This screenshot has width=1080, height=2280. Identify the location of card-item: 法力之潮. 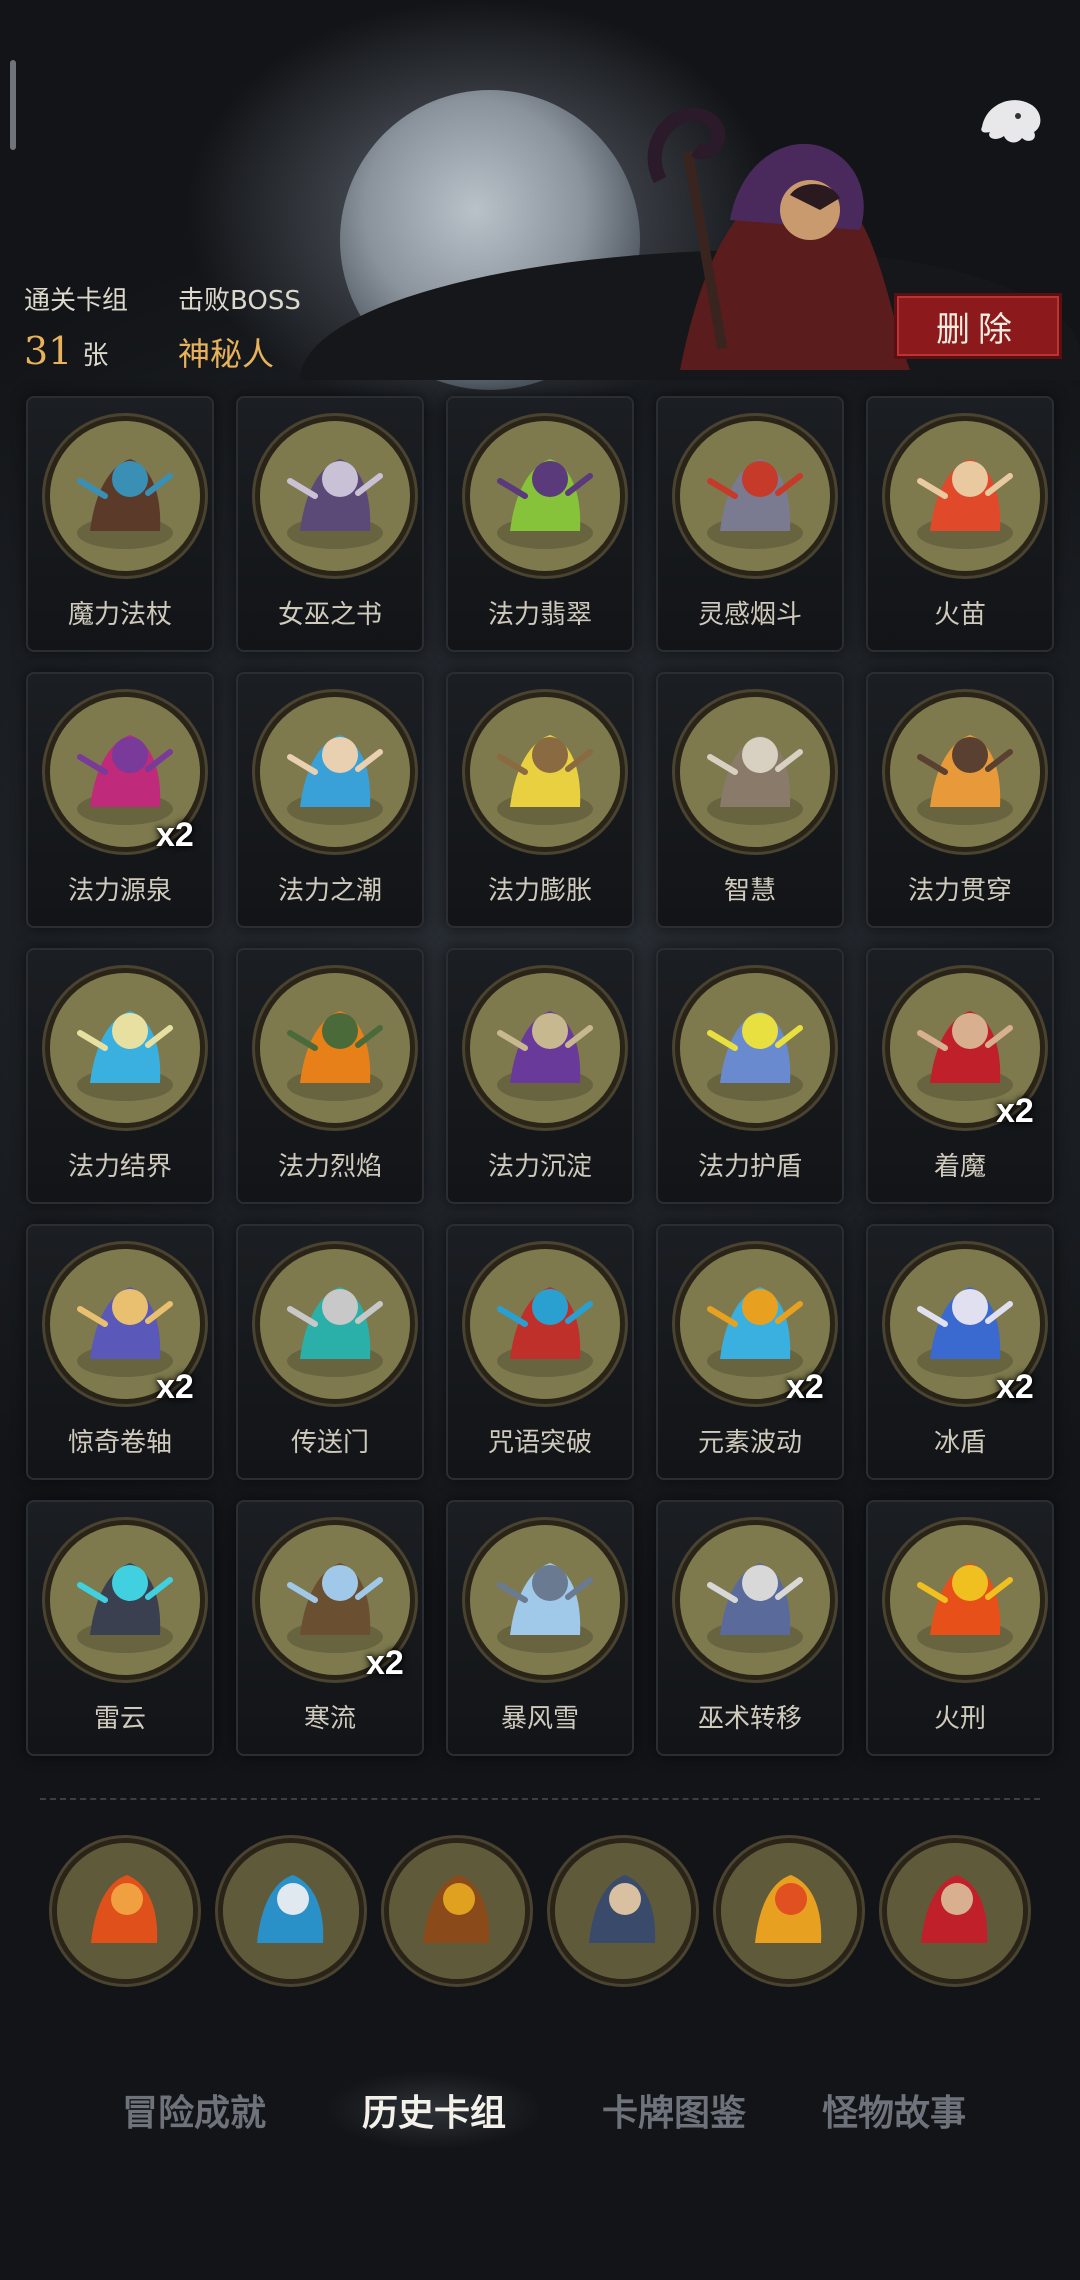
(330, 800).